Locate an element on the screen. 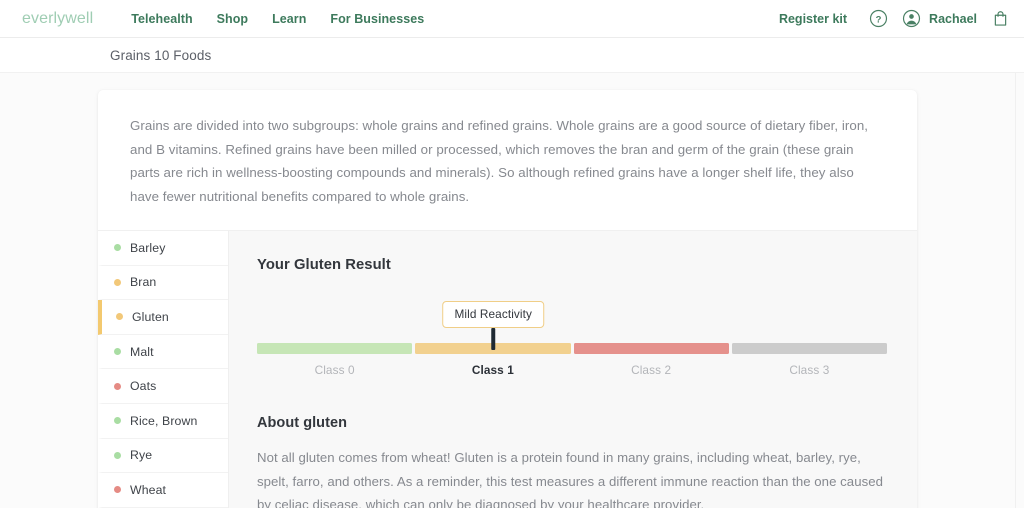 The width and height of the screenshot is (1024, 508). header-right-cluster: Register kit ? Rachael is located at coordinates (894, 18).